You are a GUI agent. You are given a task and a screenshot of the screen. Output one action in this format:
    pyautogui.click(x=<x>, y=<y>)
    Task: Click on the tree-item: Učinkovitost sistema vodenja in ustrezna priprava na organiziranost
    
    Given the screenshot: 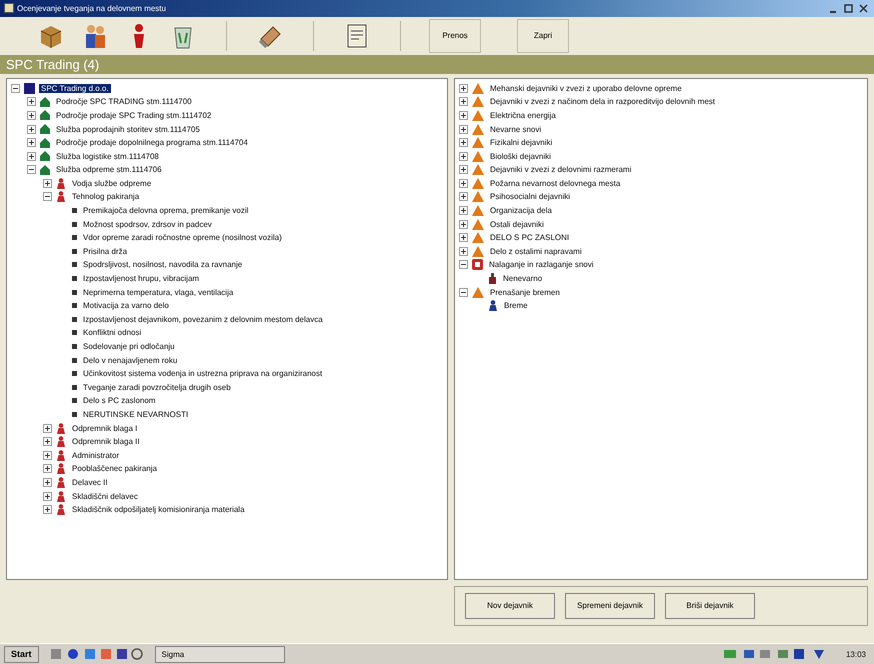 What is the action you would take?
    pyautogui.click(x=202, y=373)
    